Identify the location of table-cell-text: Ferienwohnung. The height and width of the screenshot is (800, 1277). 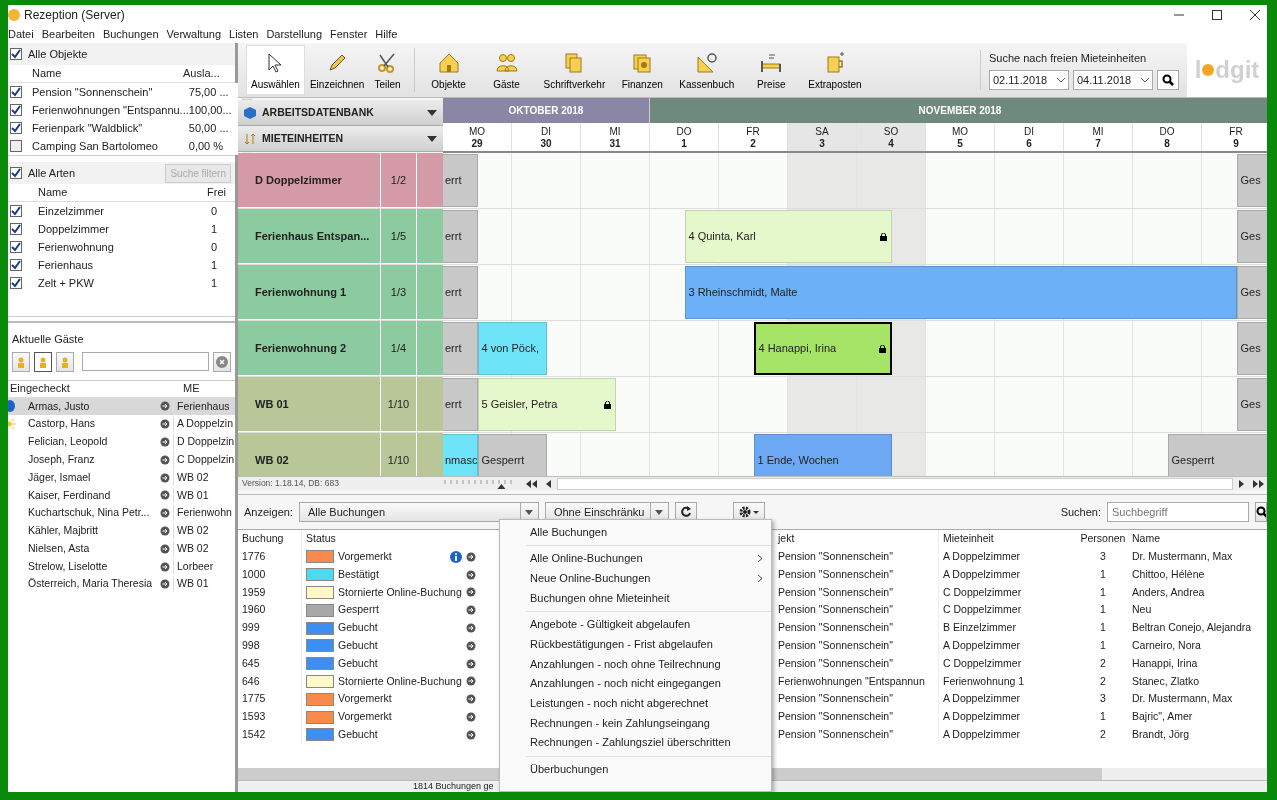
(76, 247).